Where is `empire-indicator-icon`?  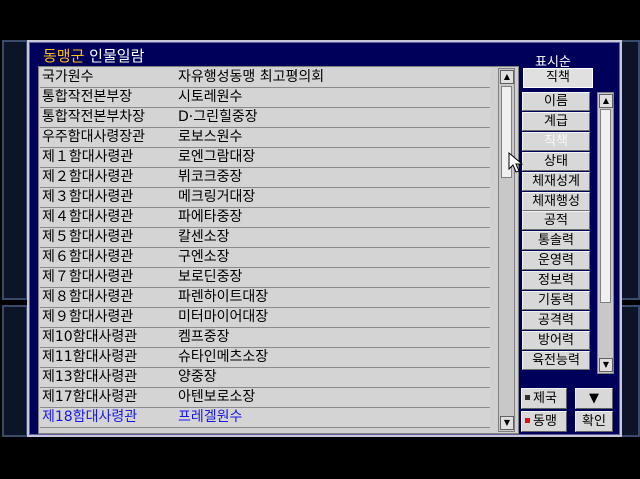 empire-indicator-icon is located at coordinates (527, 397).